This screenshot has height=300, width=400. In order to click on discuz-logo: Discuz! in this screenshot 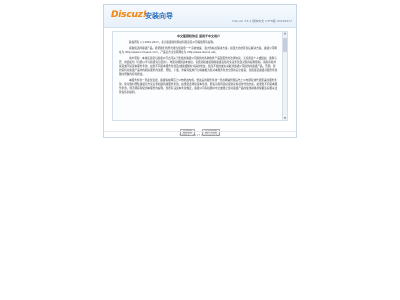, I will do `click(129, 15)`.